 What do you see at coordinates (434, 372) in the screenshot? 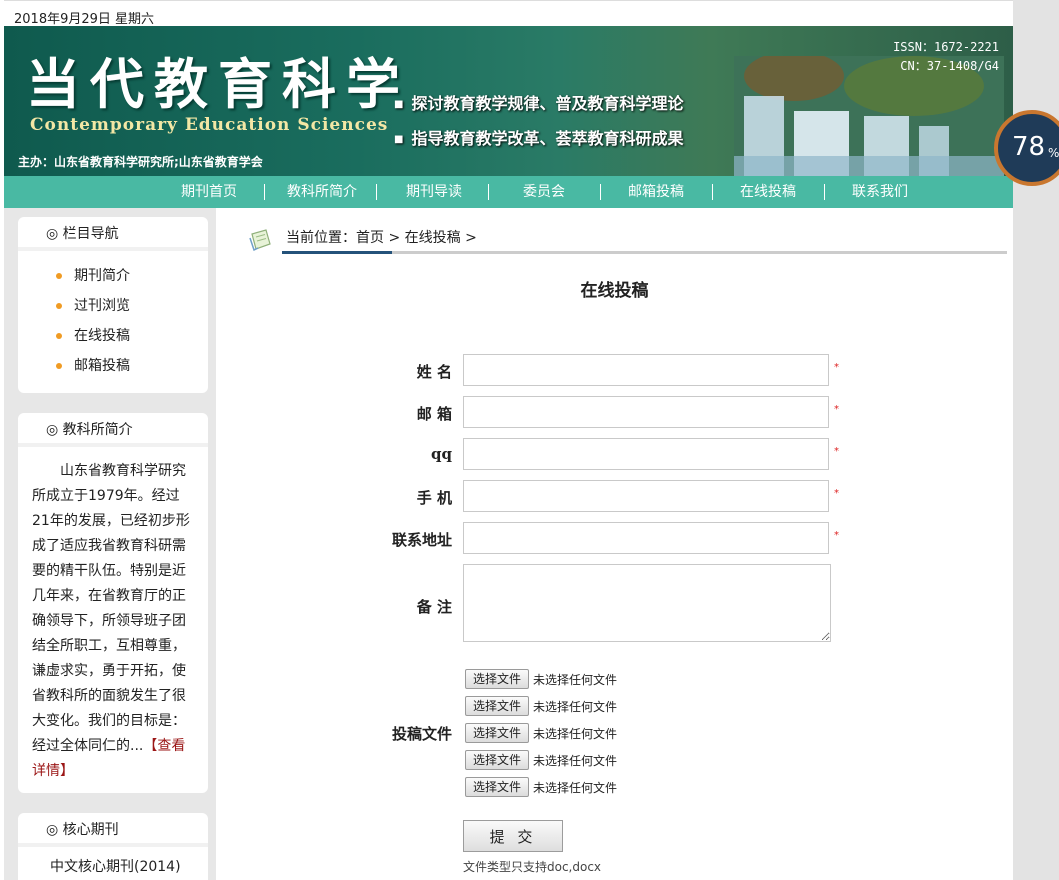
I see `name-label: 姓 名` at bounding box center [434, 372].